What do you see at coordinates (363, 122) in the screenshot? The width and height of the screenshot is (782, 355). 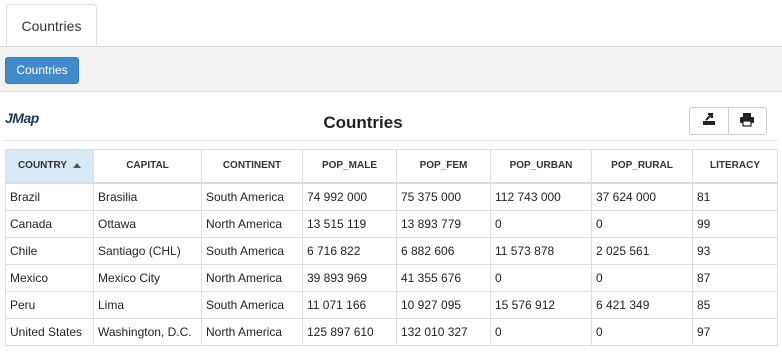 I see `report-title: Countries` at bounding box center [363, 122].